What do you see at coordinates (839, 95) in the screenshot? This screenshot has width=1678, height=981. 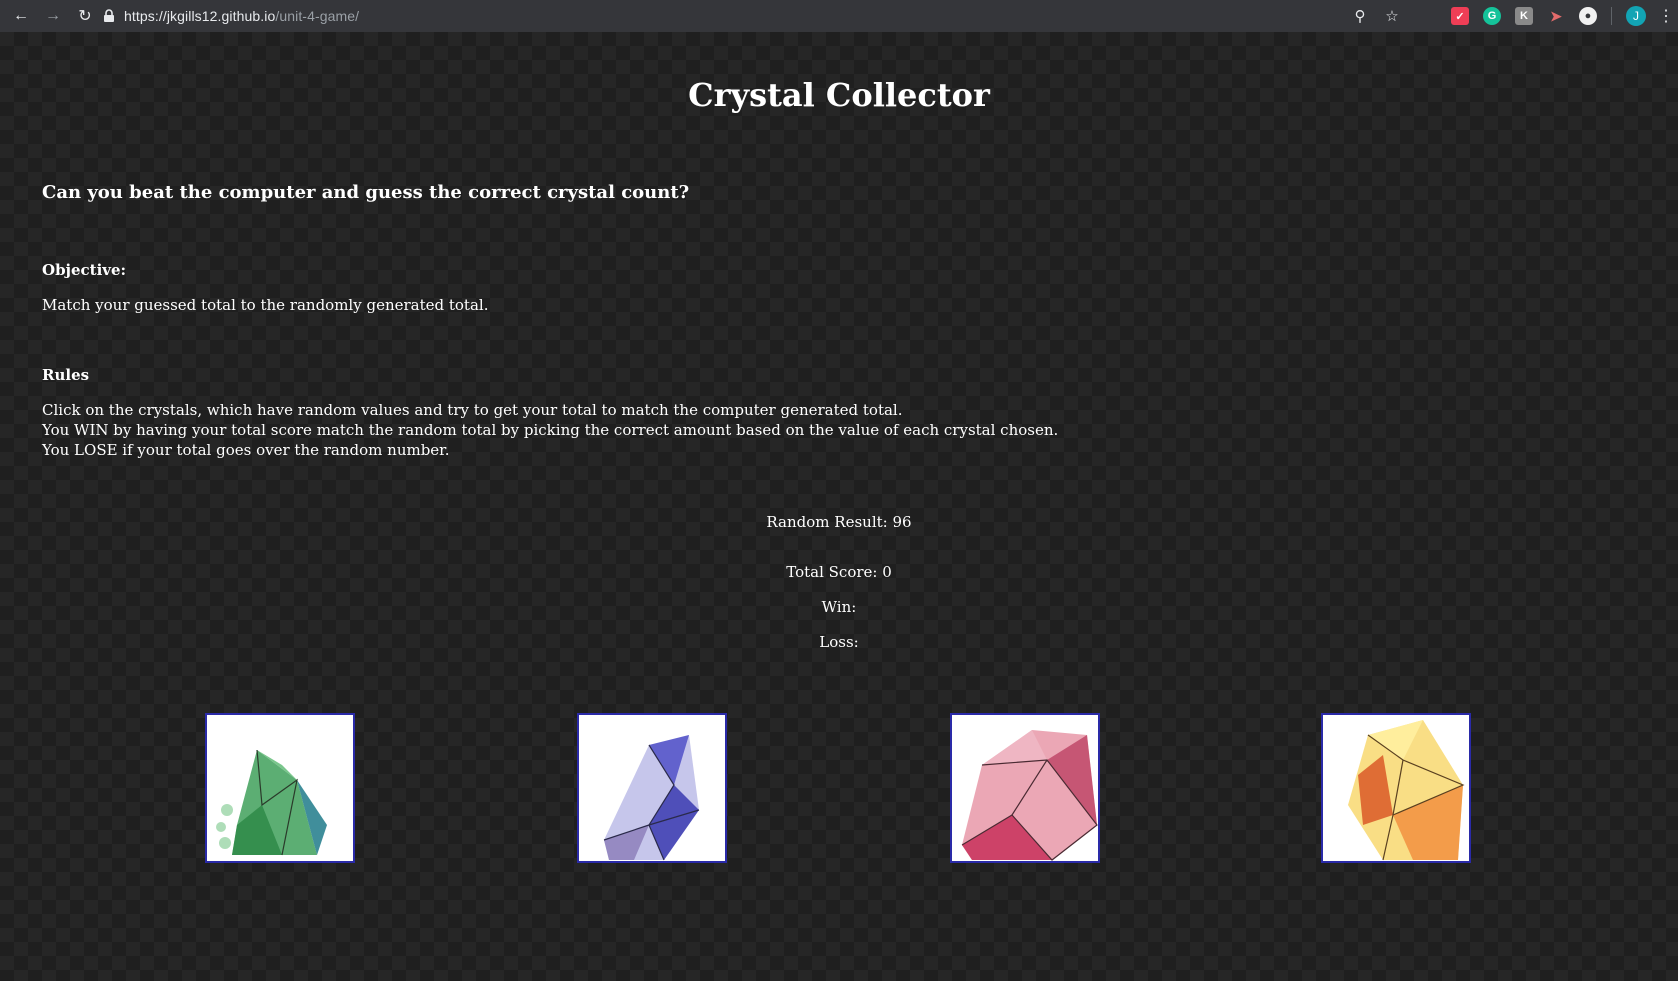 I see `page-title: Crystal Collector` at bounding box center [839, 95].